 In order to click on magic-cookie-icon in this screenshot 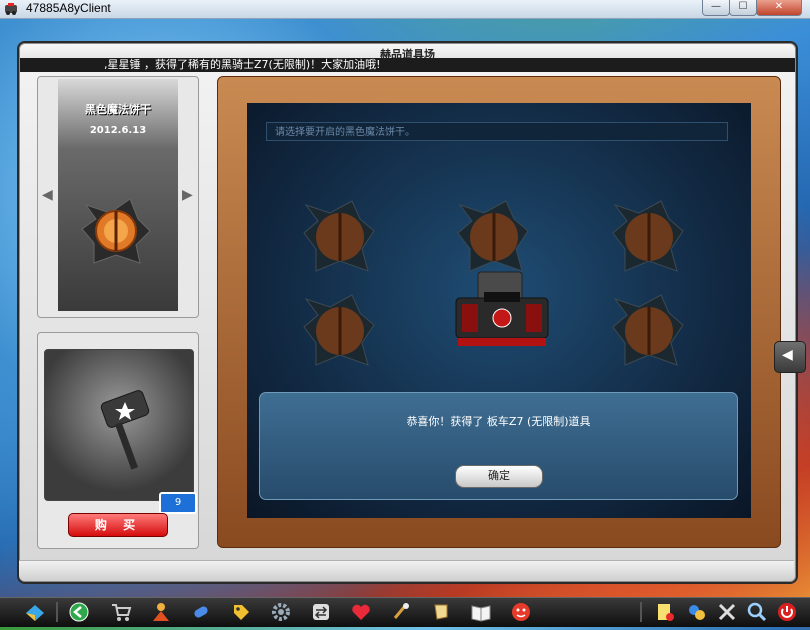, I will do `click(116, 231)`.